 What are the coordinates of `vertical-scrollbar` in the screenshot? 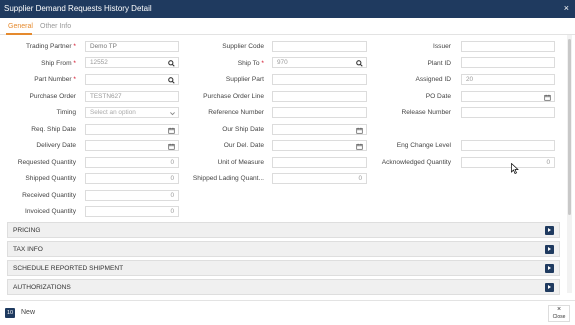 It's located at (569, 164).